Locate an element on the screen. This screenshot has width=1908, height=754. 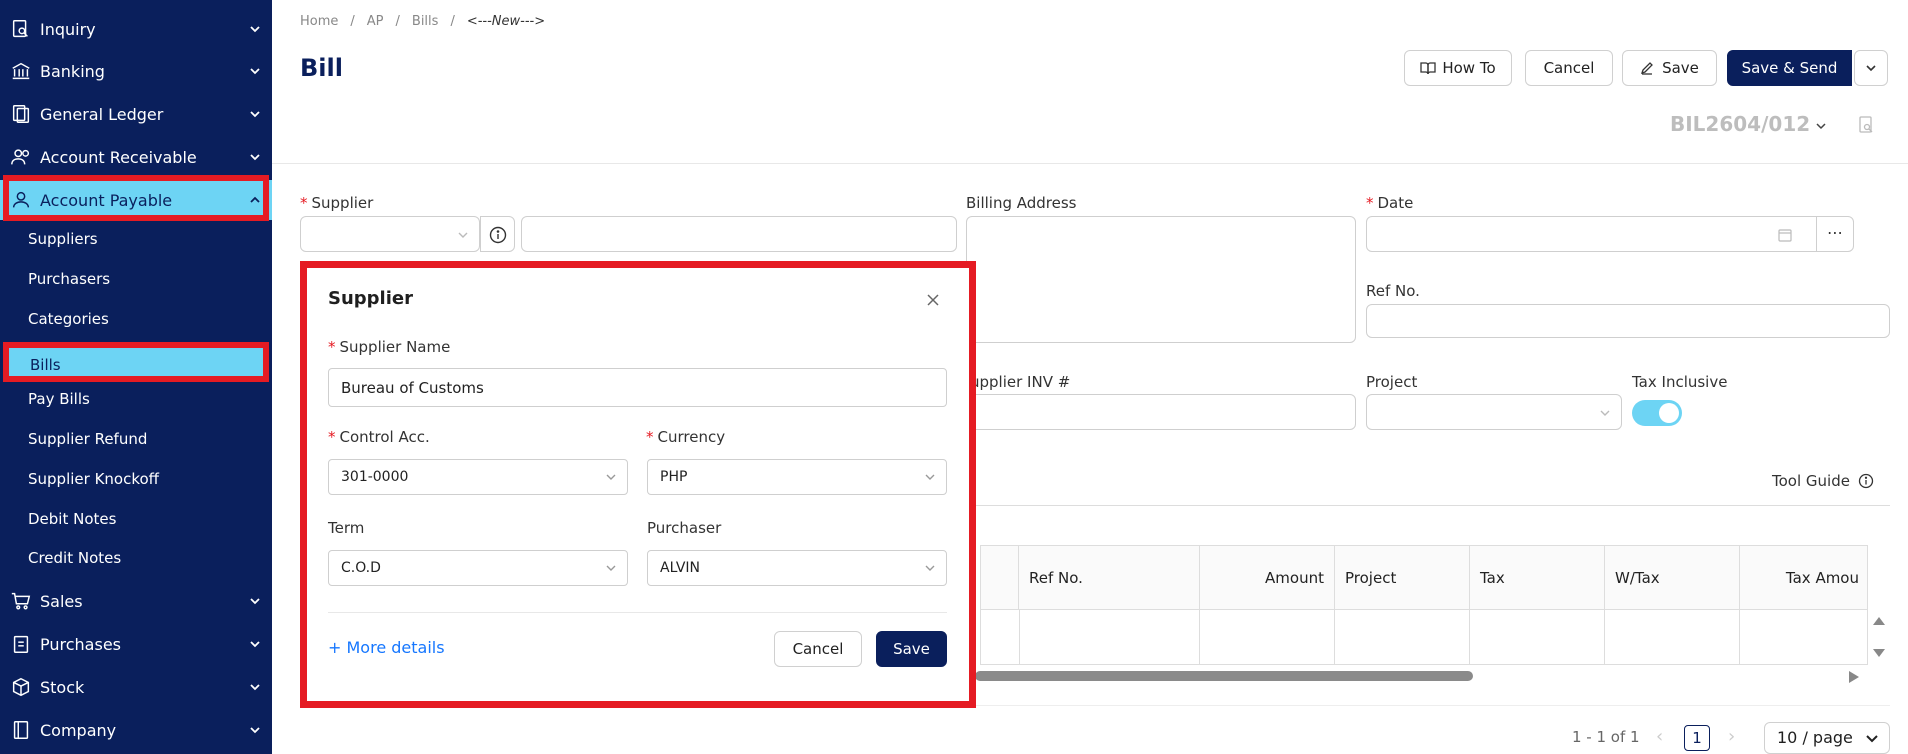
sidebar-item-supplier-knockoff: Supplier Knockoff is located at coordinates (93, 479).